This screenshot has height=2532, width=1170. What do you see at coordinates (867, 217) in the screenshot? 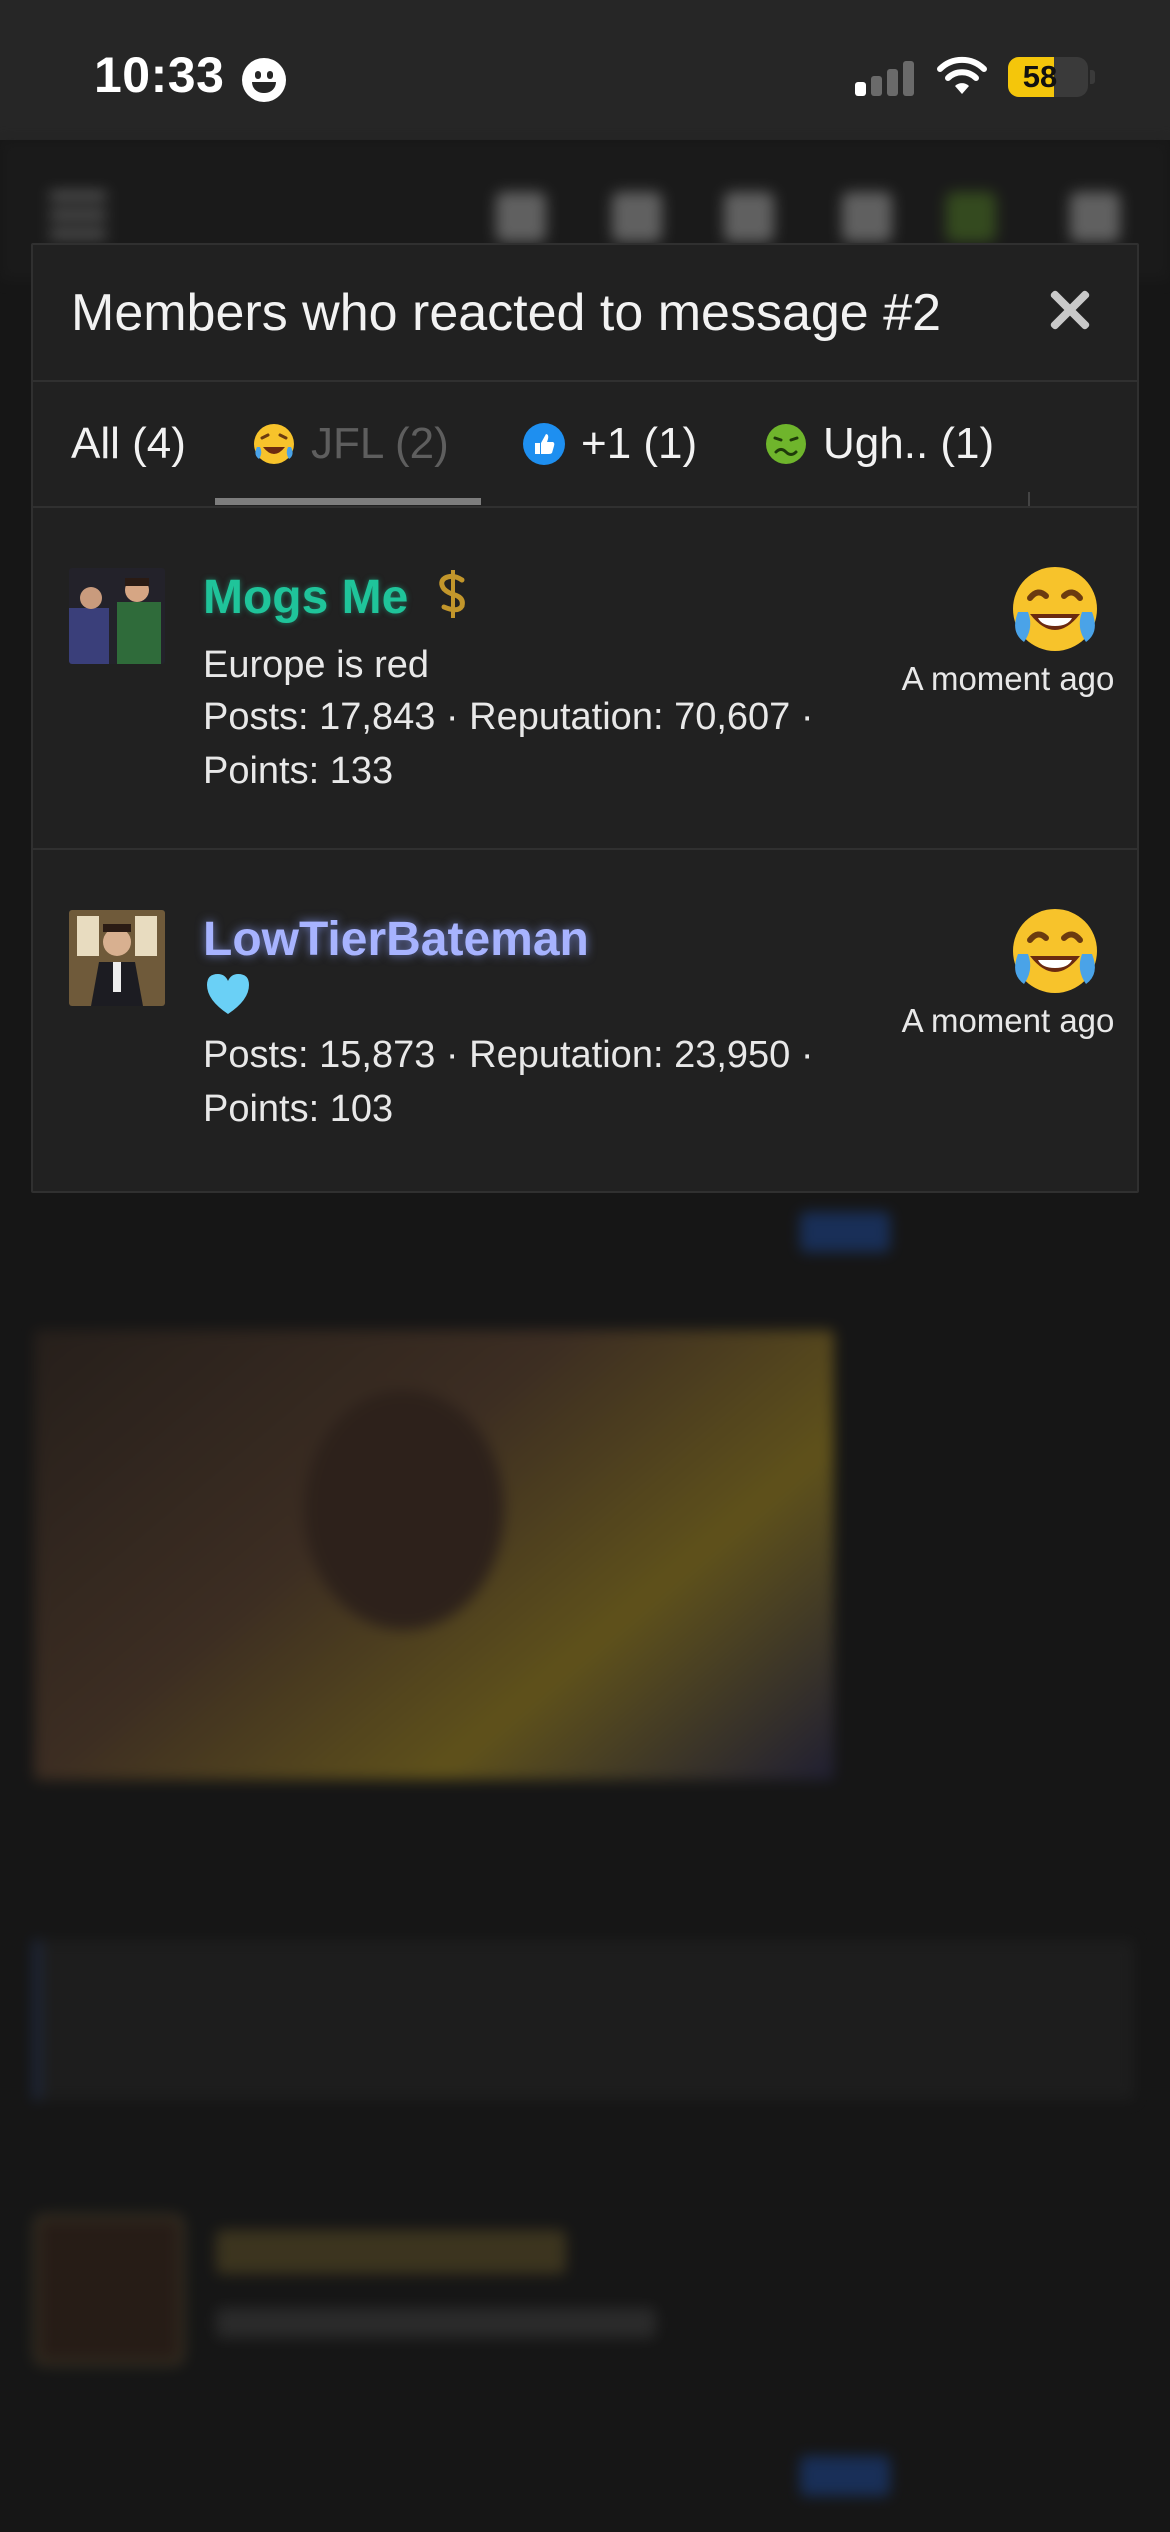
I see `bolt-icon` at bounding box center [867, 217].